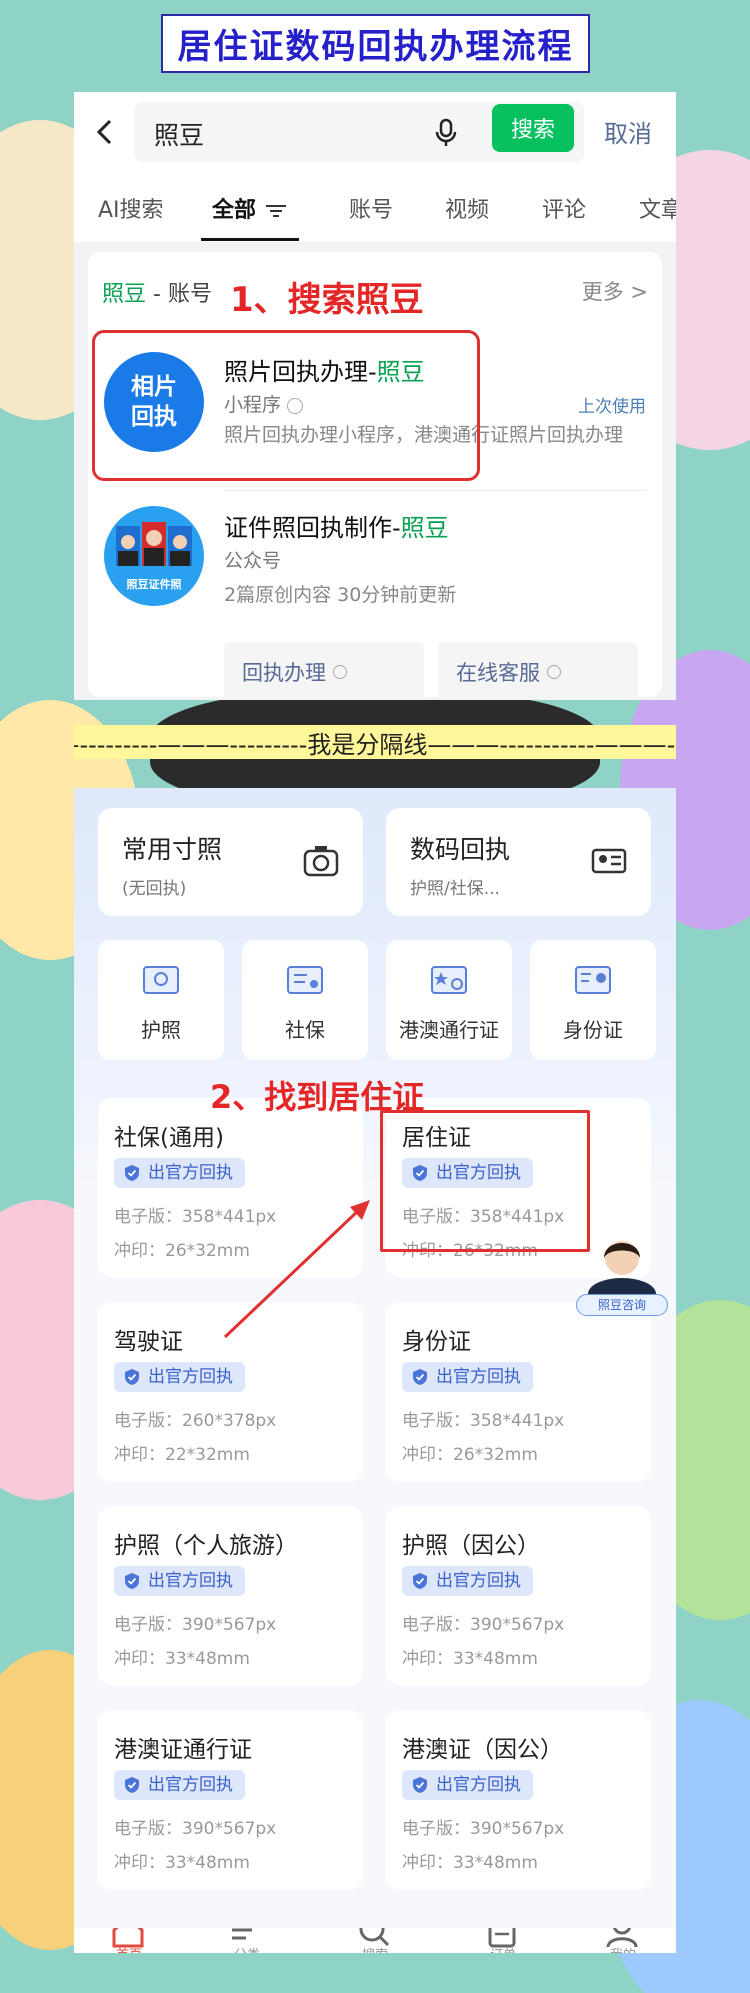 This screenshot has width=750, height=1993. What do you see at coordinates (124, 294) in the screenshot?
I see `section-brand: 照豆` at bounding box center [124, 294].